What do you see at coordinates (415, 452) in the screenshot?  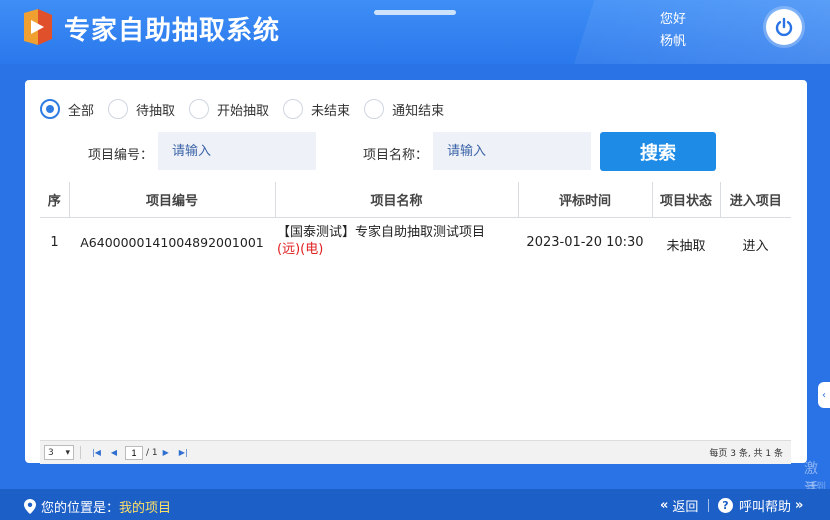 I see `pagination-bar: 3 ▾ |◀ ◀ / 1 ▶ ▶| 每页 3 条, 共 1 条` at bounding box center [415, 452].